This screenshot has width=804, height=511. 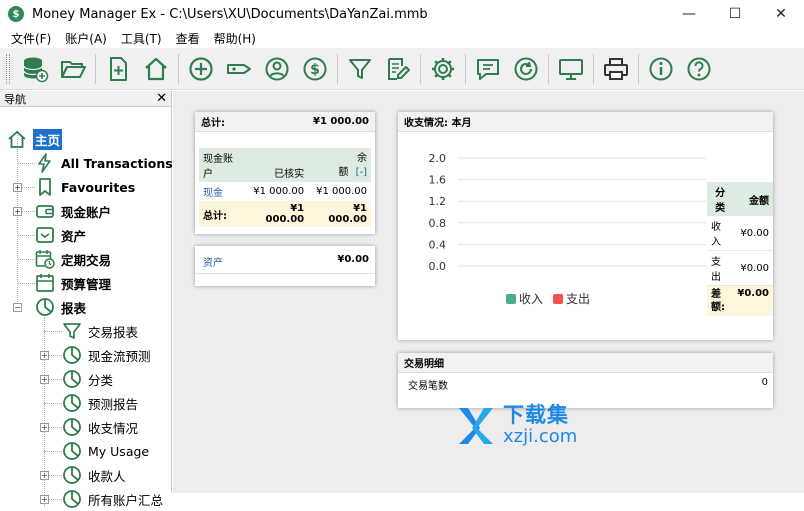 I want to click on nav-item-label: 预算管理, so click(x=86, y=284).